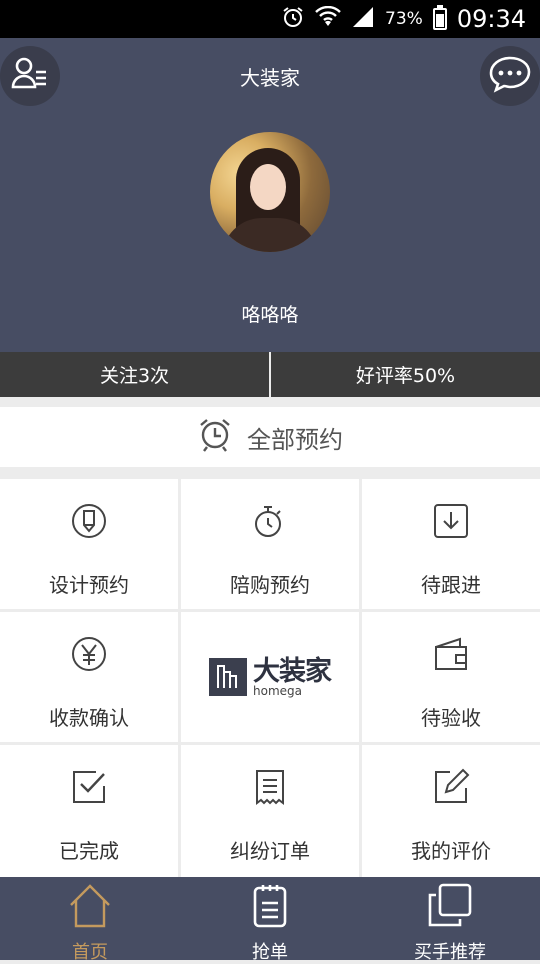  Describe the element at coordinates (270, 78) in the screenshot. I see `page-title: 大装家` at that location.